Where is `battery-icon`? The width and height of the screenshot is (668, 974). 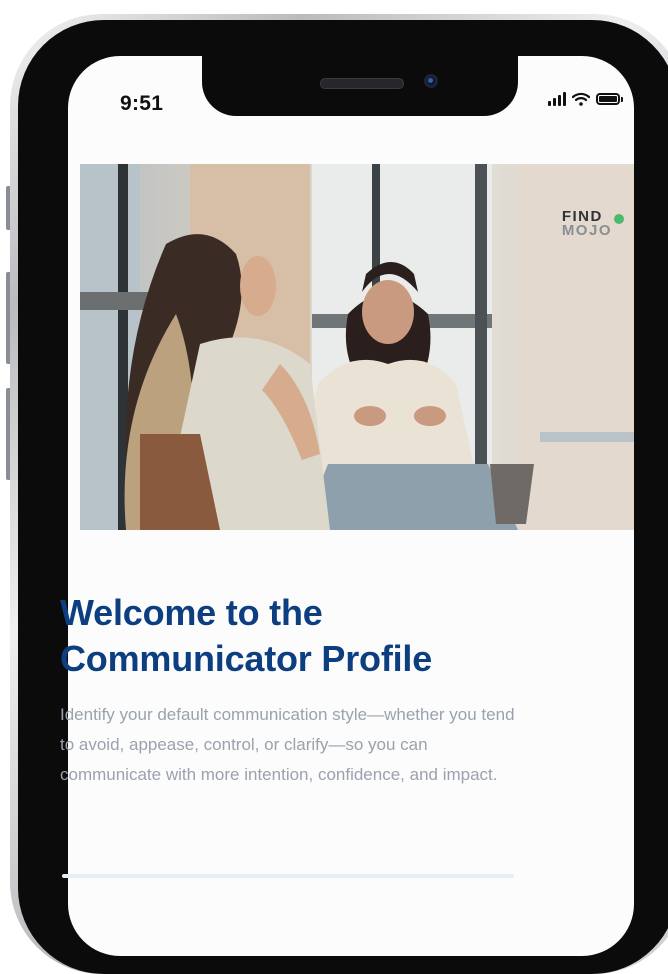 battery-icon is located at coordinates (609, 99).